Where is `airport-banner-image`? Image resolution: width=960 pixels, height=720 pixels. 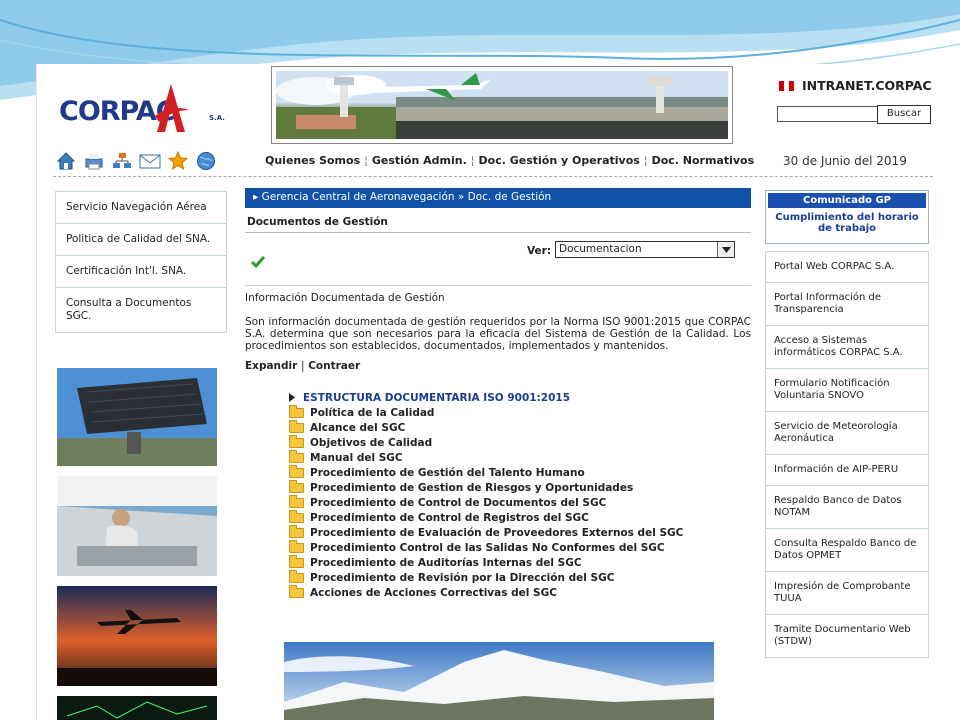
airport-banner-image is located at coordinates (502, 105).